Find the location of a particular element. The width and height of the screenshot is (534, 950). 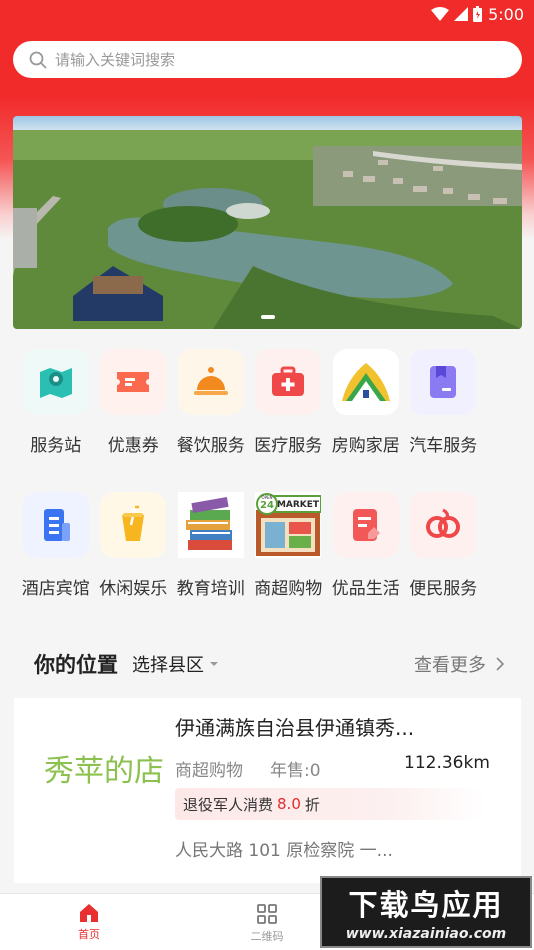

category-grid-row-2: 酒店宾馆 休闲娱乐 教育培训 OPEN 24 MARKET 商超购物 优品生活 is located at coordinates (267, 545).